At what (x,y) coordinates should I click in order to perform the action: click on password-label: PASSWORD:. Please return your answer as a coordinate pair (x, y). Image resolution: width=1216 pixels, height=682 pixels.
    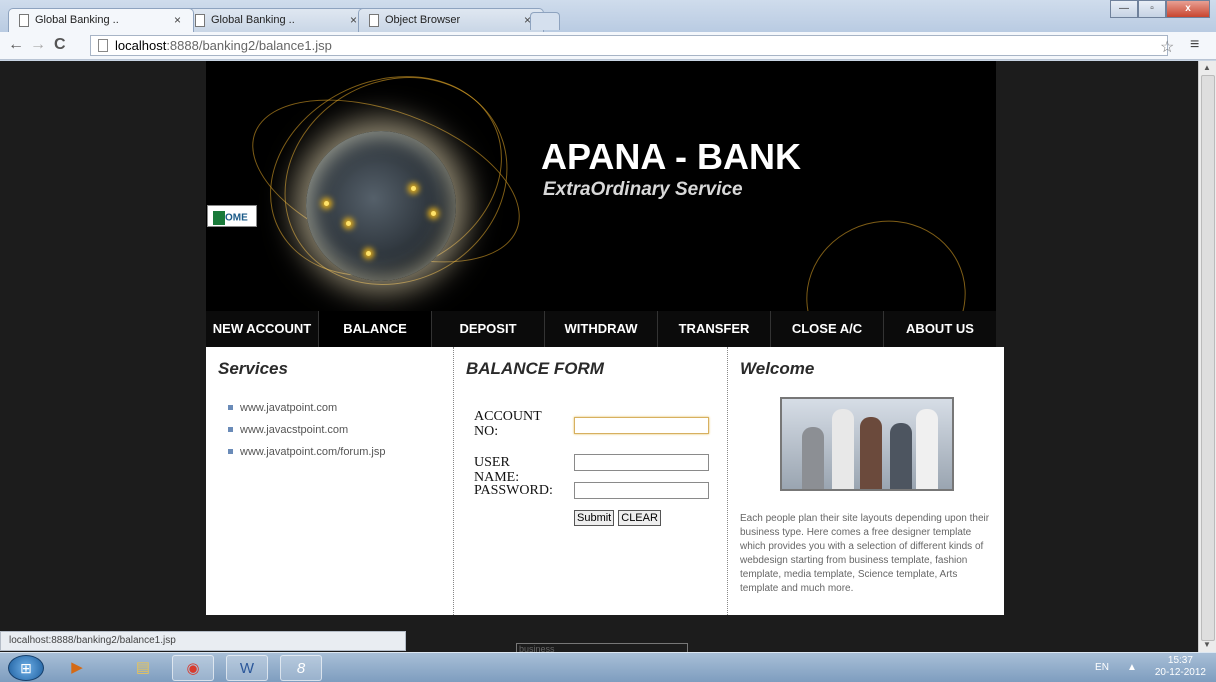
    Looking at the image, I should click on (513, 490).